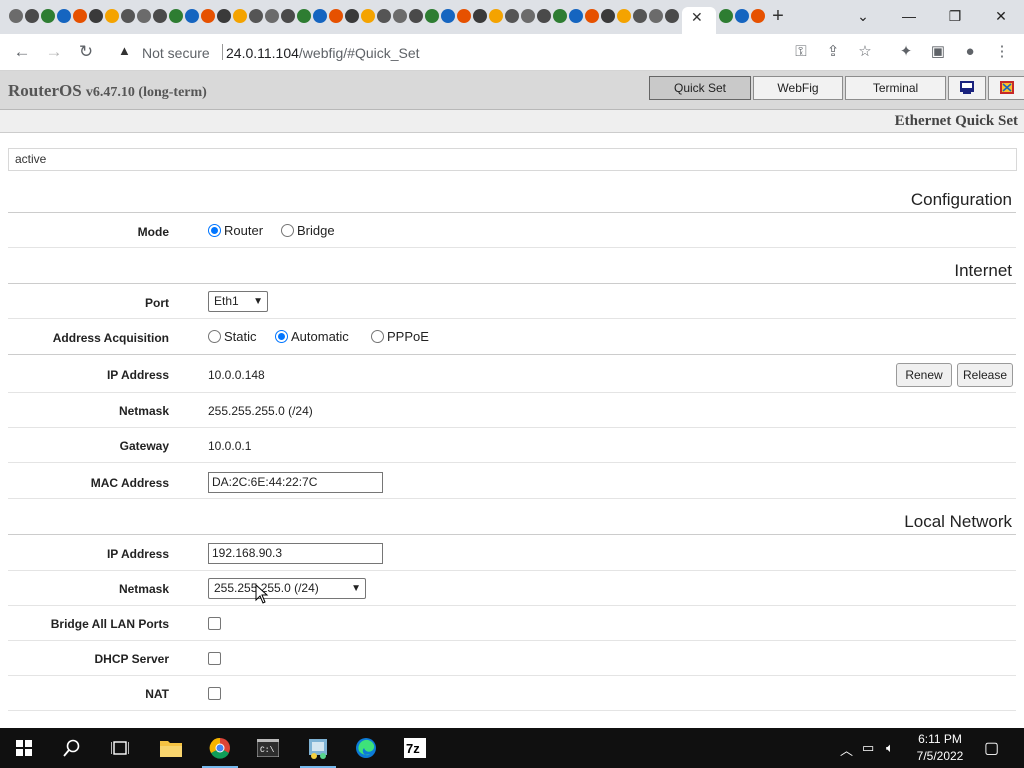  Describe the element at coordinates (909, 16) in the screenshot. I see `minimize-button: —` at that location.